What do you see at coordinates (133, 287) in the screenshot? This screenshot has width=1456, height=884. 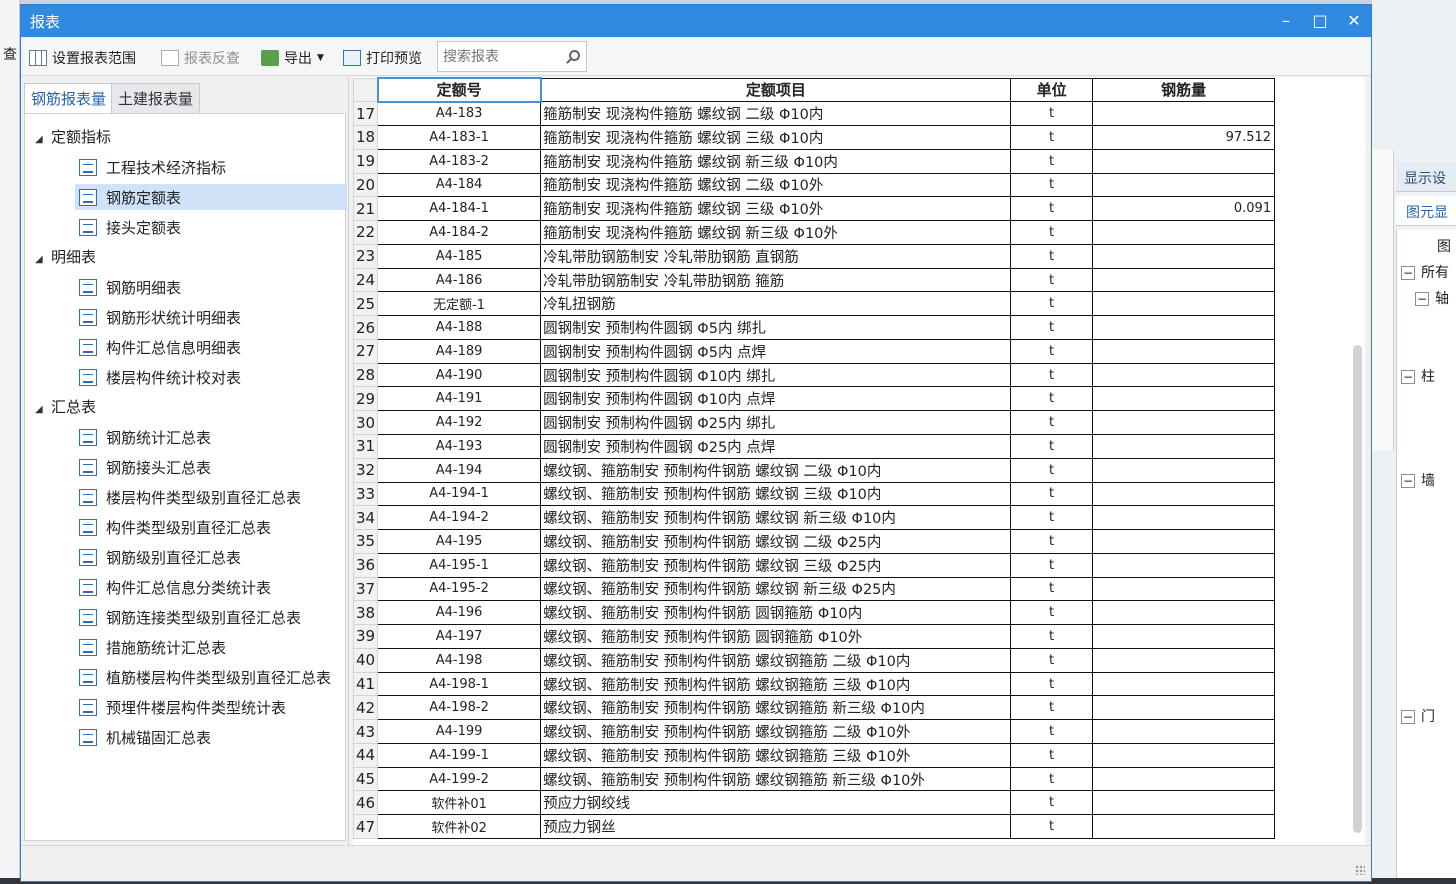 I see `tree-item: 钢筋明细表` at bounding box center [133, 287].